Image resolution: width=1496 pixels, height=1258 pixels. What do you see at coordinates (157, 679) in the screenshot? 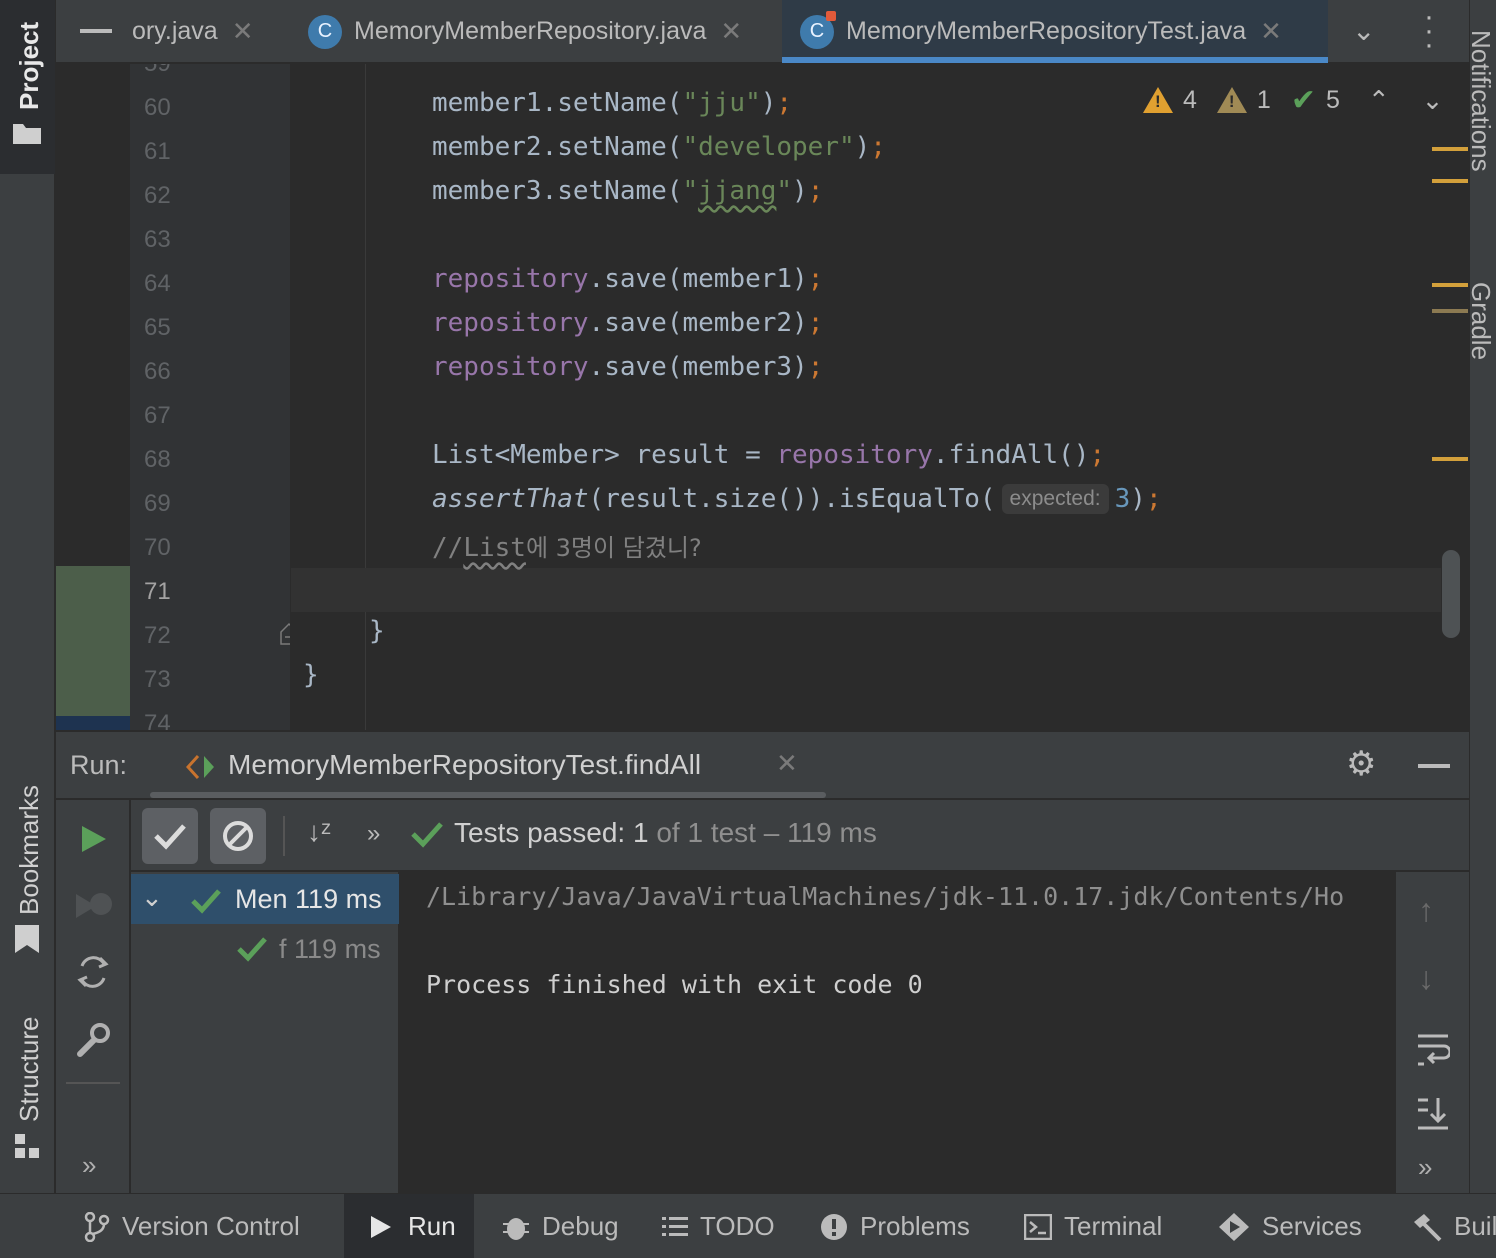
I see `line-number: 73` at bounding box center [157, 679].